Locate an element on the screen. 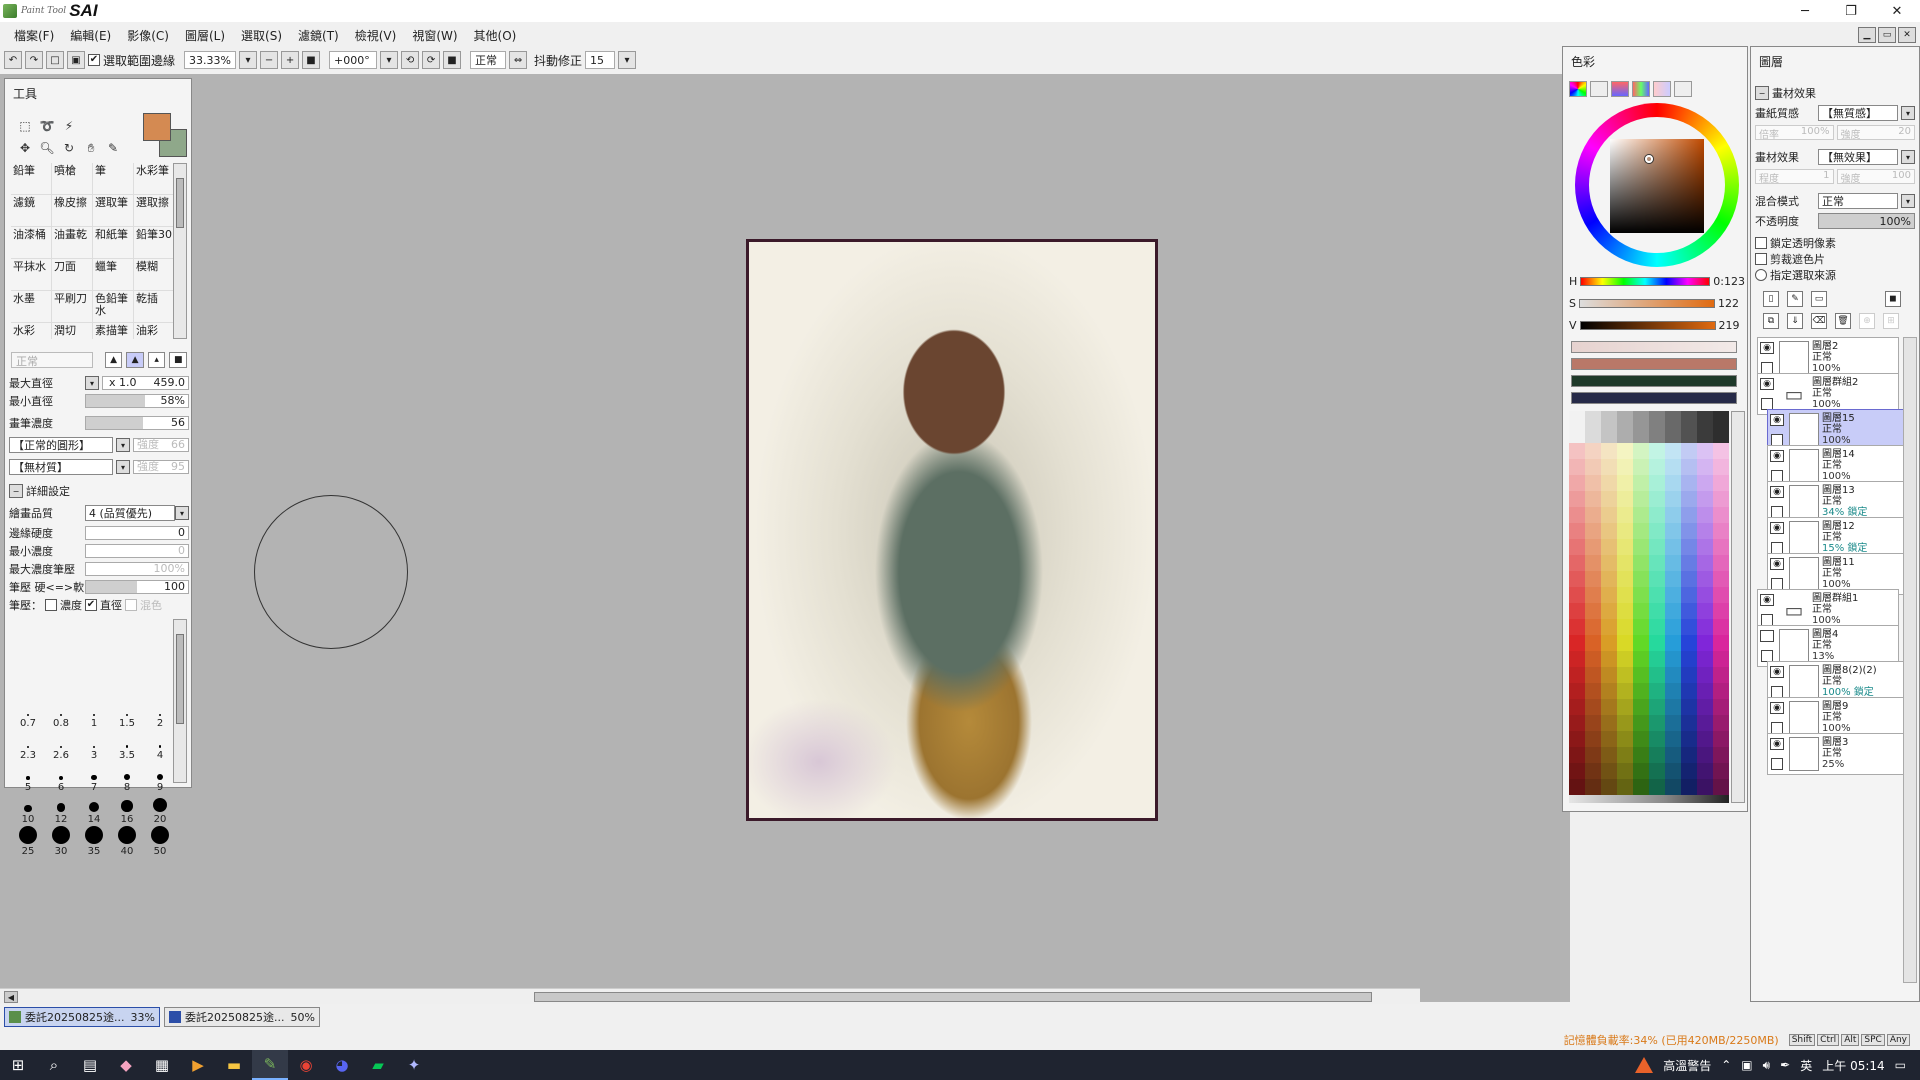  move-icon: ✥ is located at coordinates (25, 148).